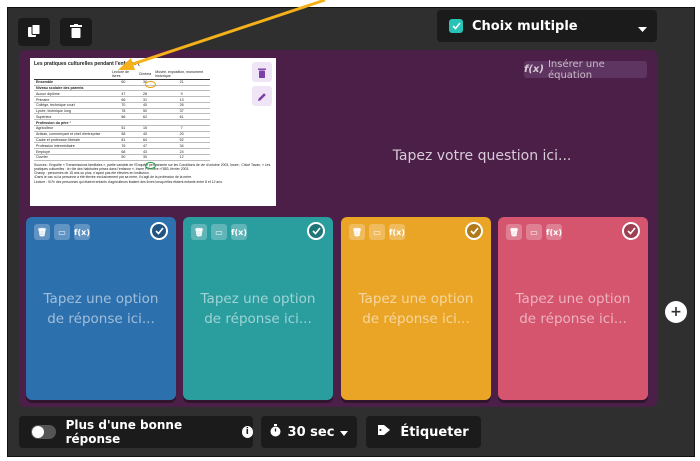 The width and height of the screenshot is (700, 461). I want to click on doc-cell-value: 12, so click(181, 157).